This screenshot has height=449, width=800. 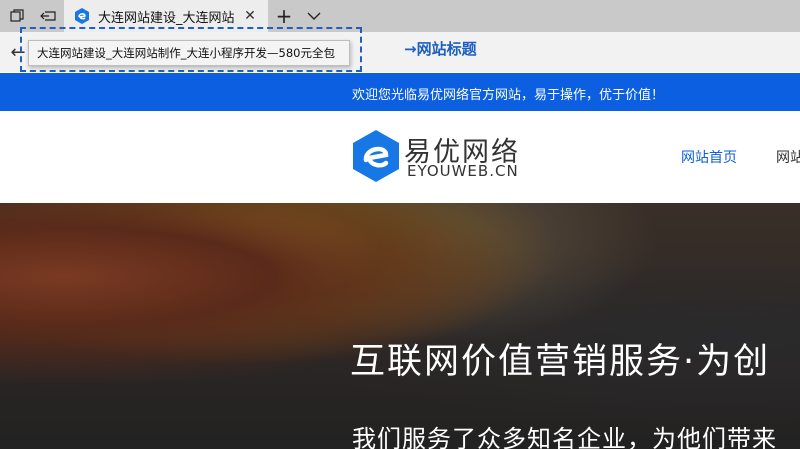 I want to click on chevron-down-icon, so click(x=314, y=16).